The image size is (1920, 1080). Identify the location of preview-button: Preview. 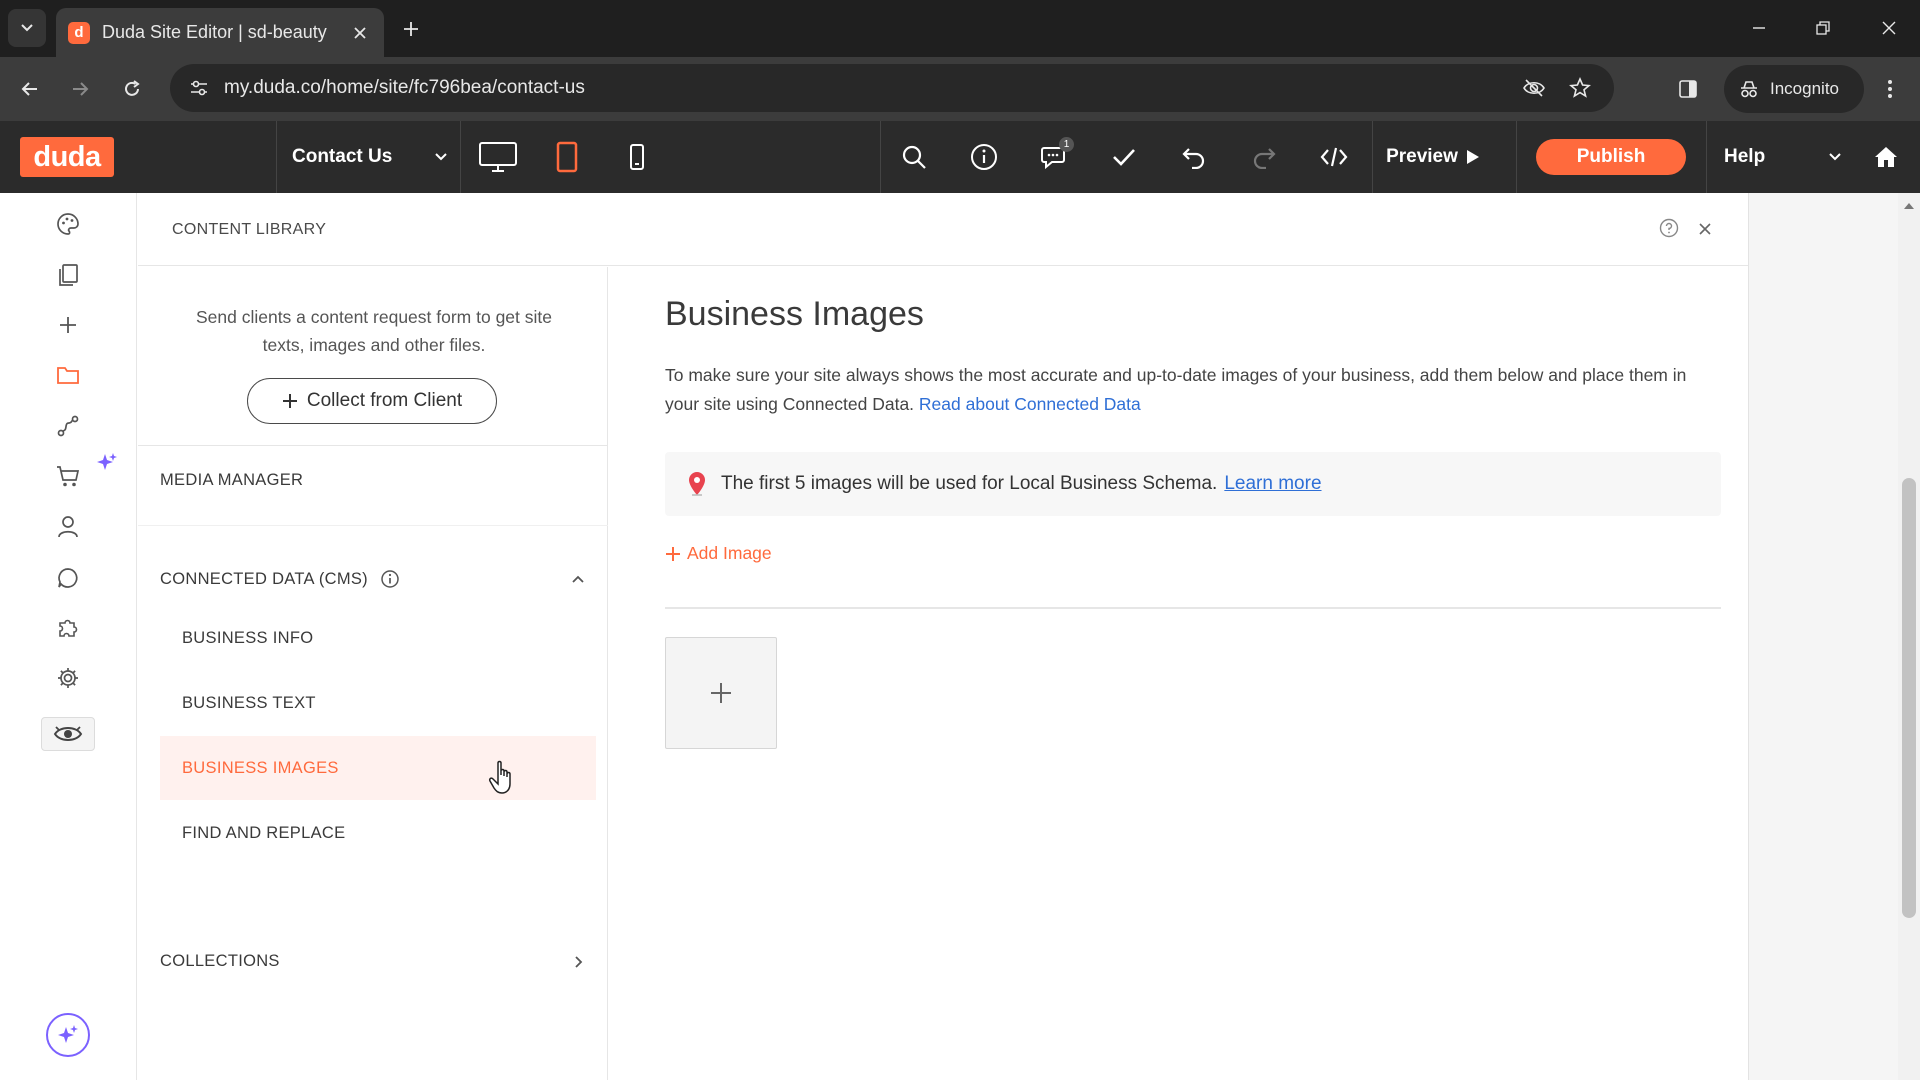
(1433, 157).